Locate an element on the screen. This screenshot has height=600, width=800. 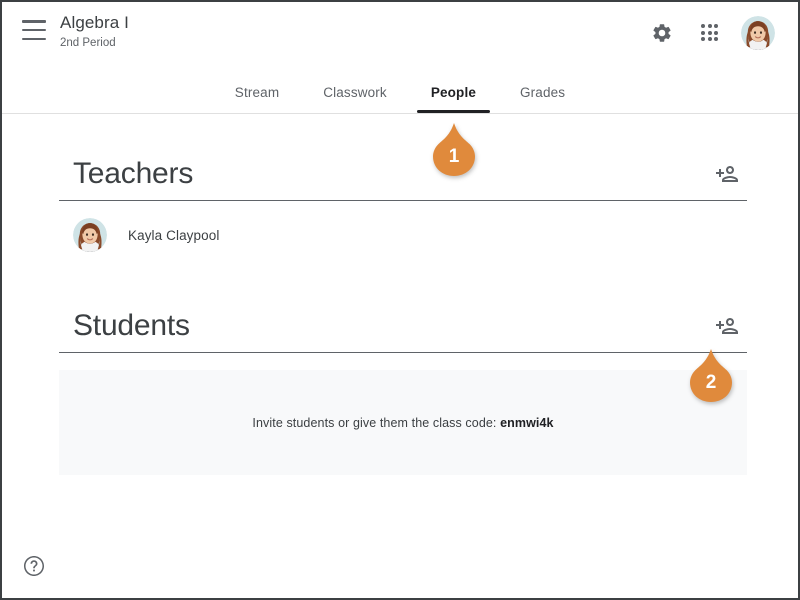
hamburger-menu-icon is located at coordinates (34, 30).